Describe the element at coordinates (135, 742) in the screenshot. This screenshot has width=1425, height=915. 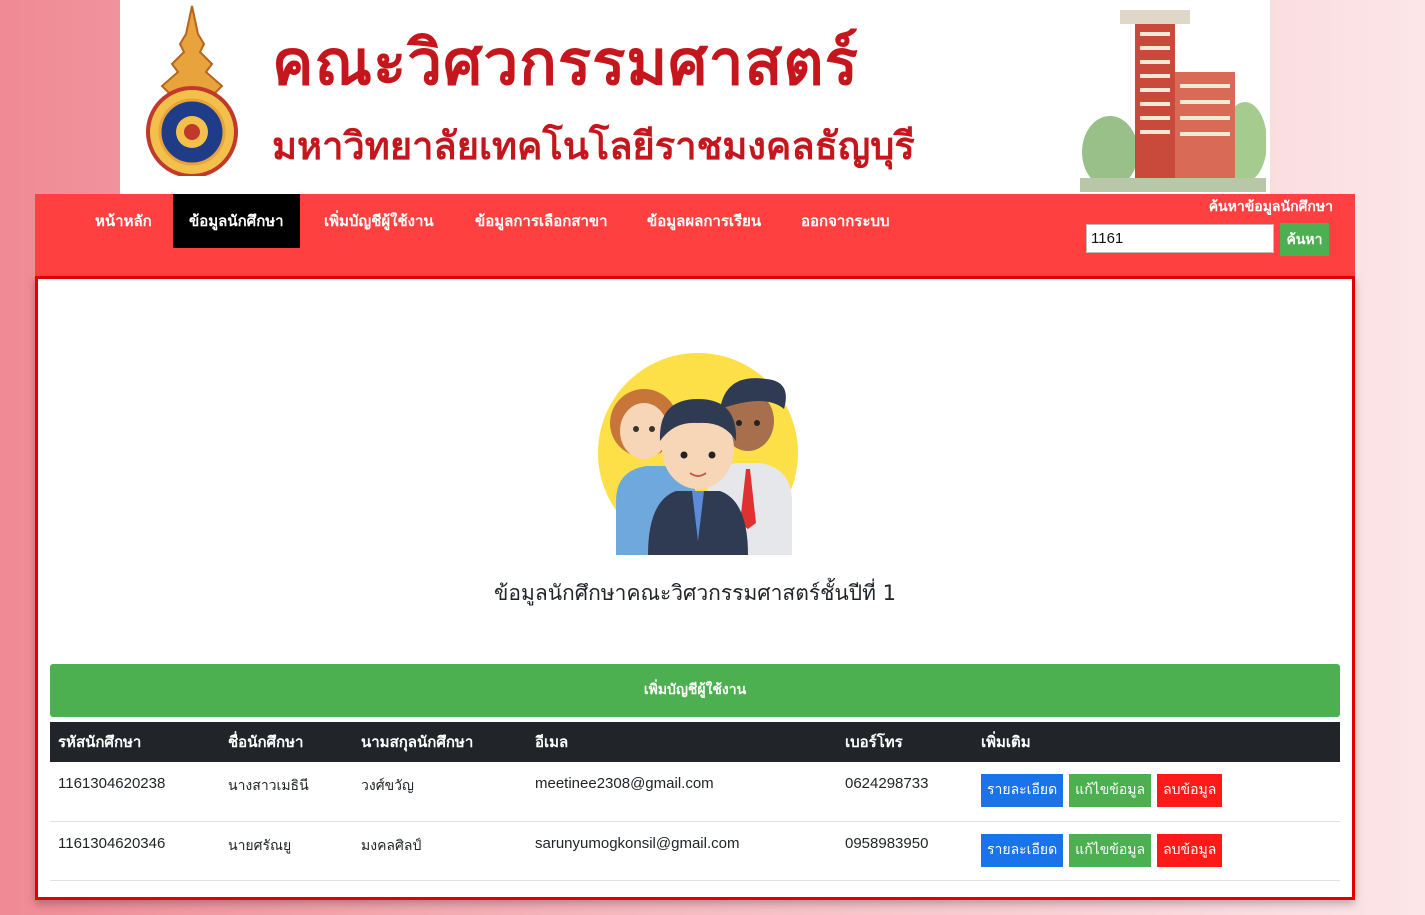
I see `col-student-id: รหัสนักศึกษา` at that location.